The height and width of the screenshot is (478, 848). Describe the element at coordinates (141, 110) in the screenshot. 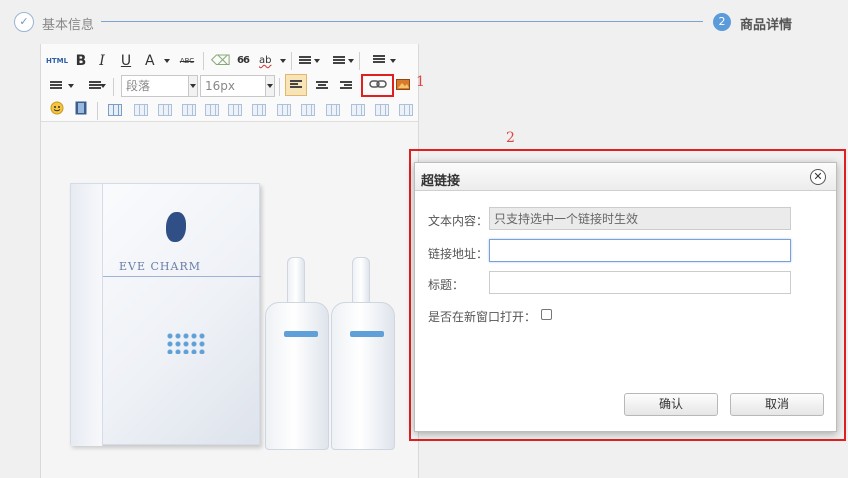

I see `delete-table-icon` at that location.